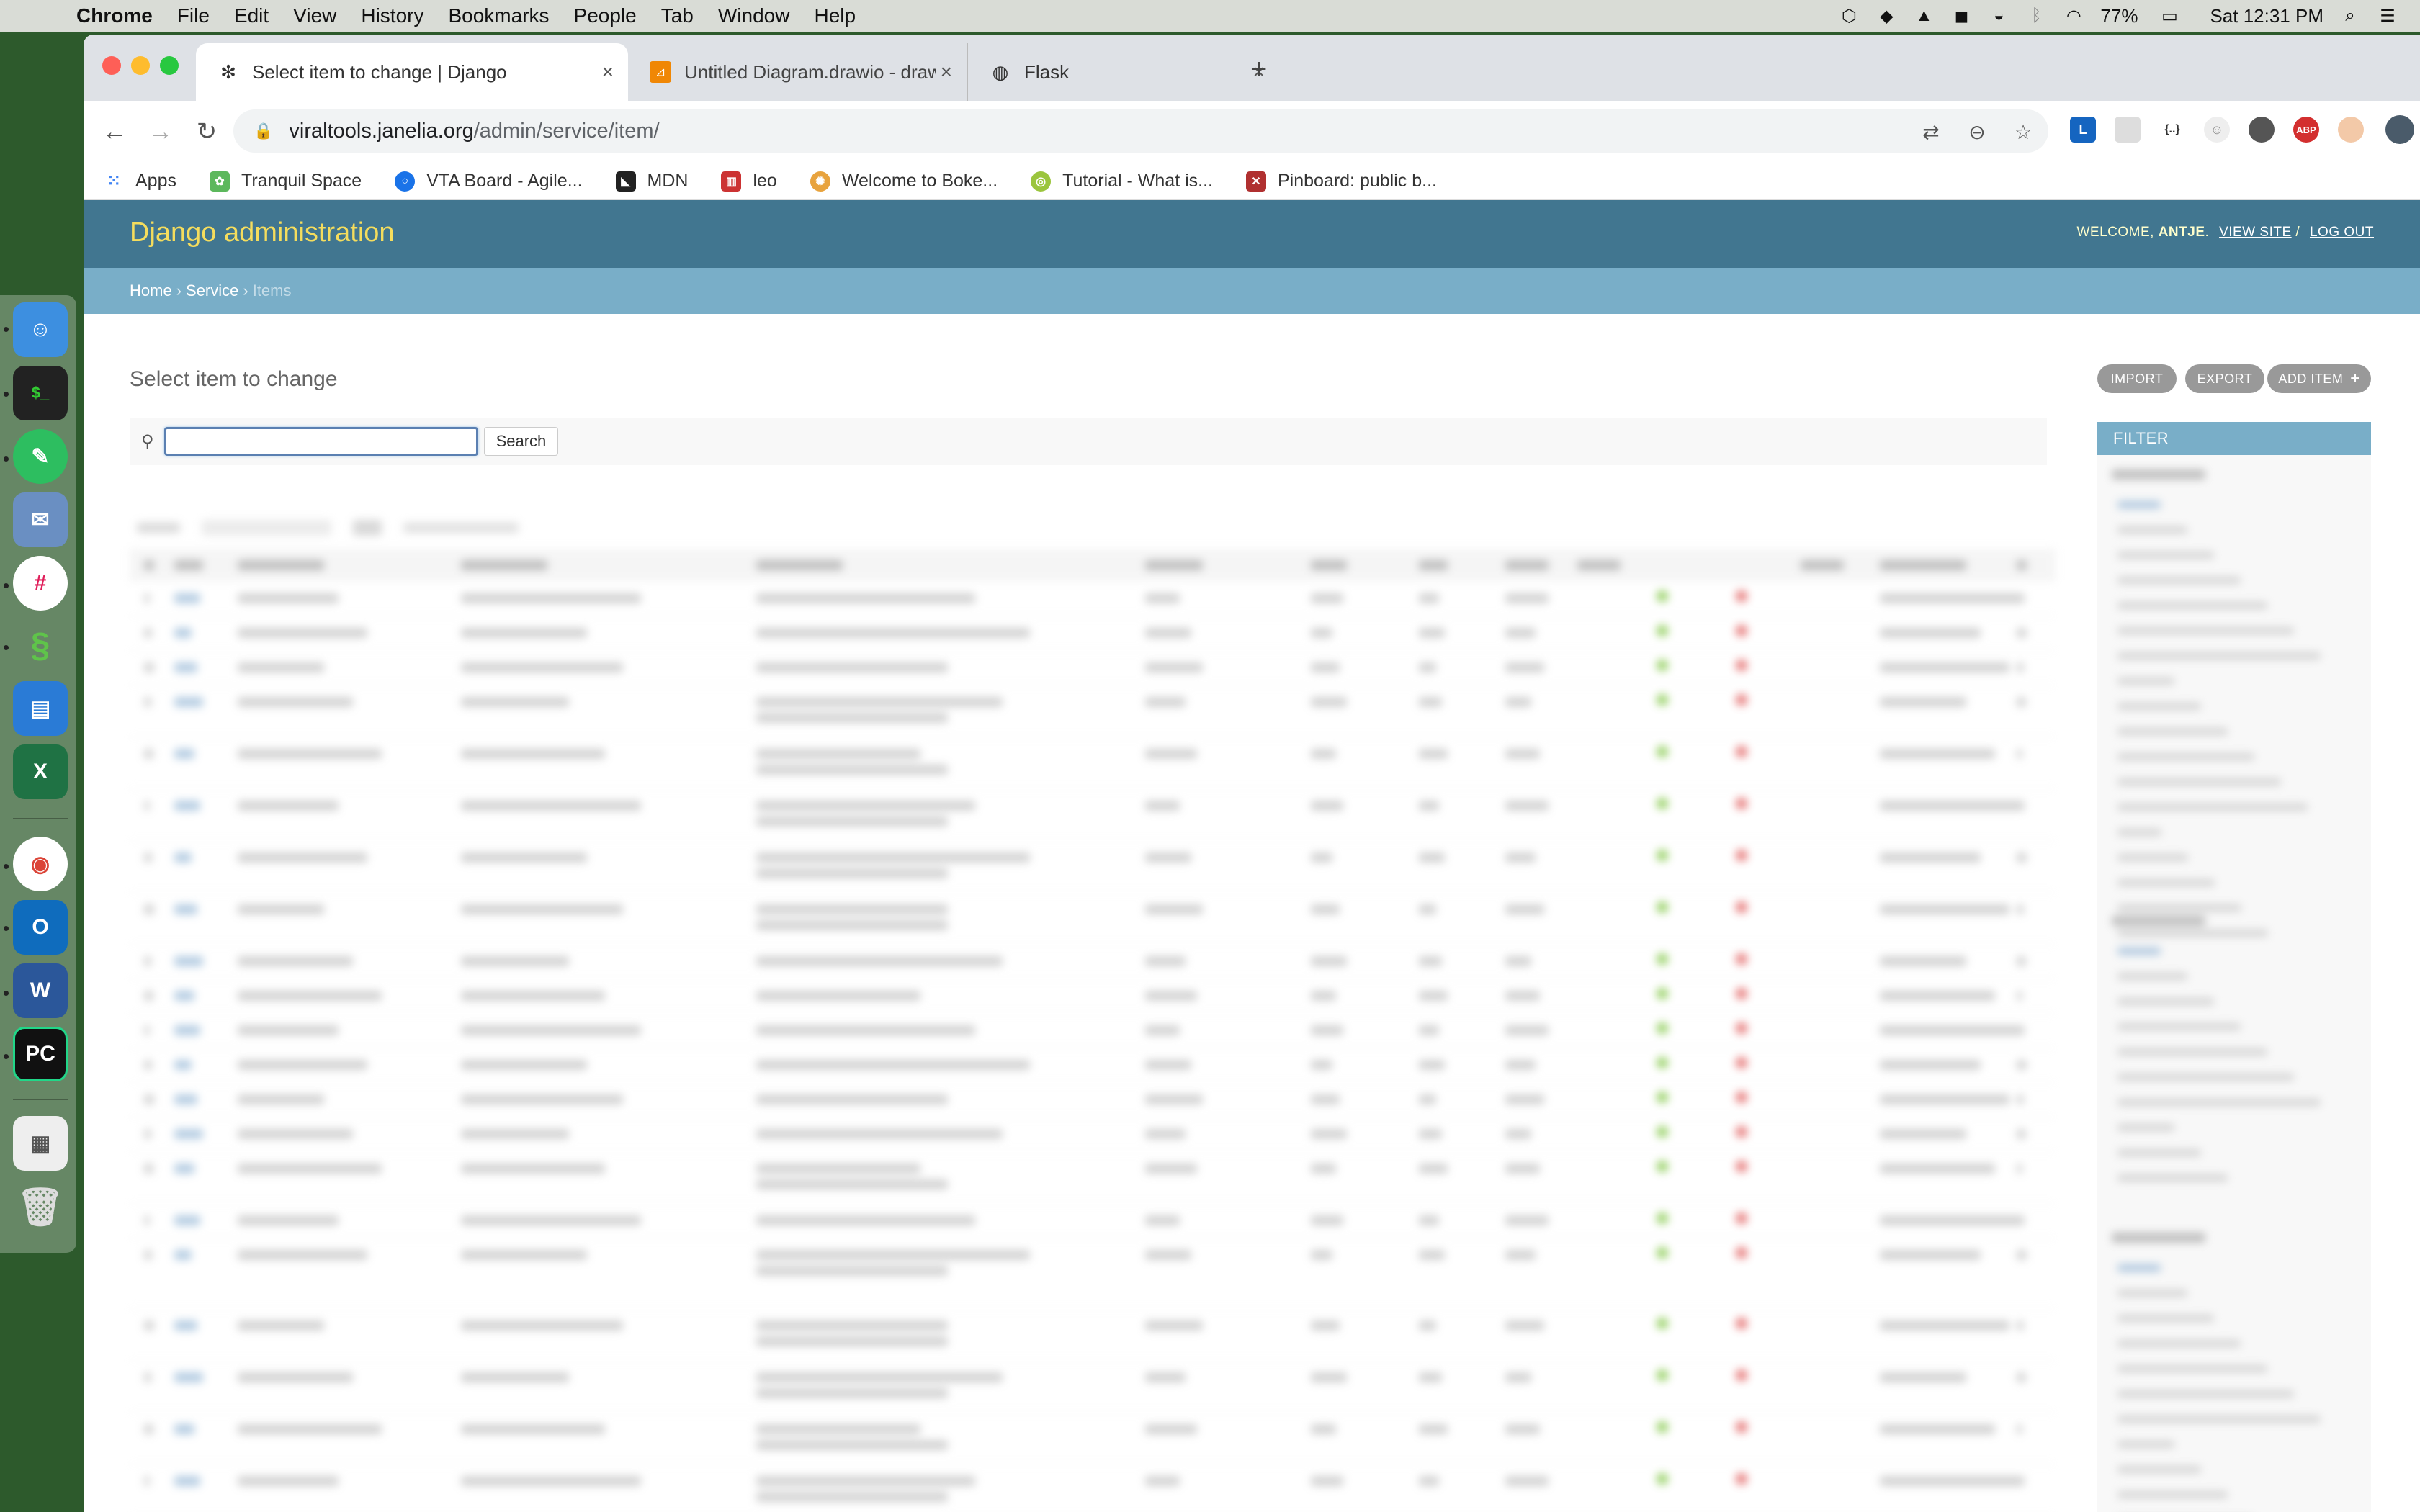  What do you see at coordinates (40, 771) in the screenshot?
I see `excel-icon: X` at bounding box center [40, 771].